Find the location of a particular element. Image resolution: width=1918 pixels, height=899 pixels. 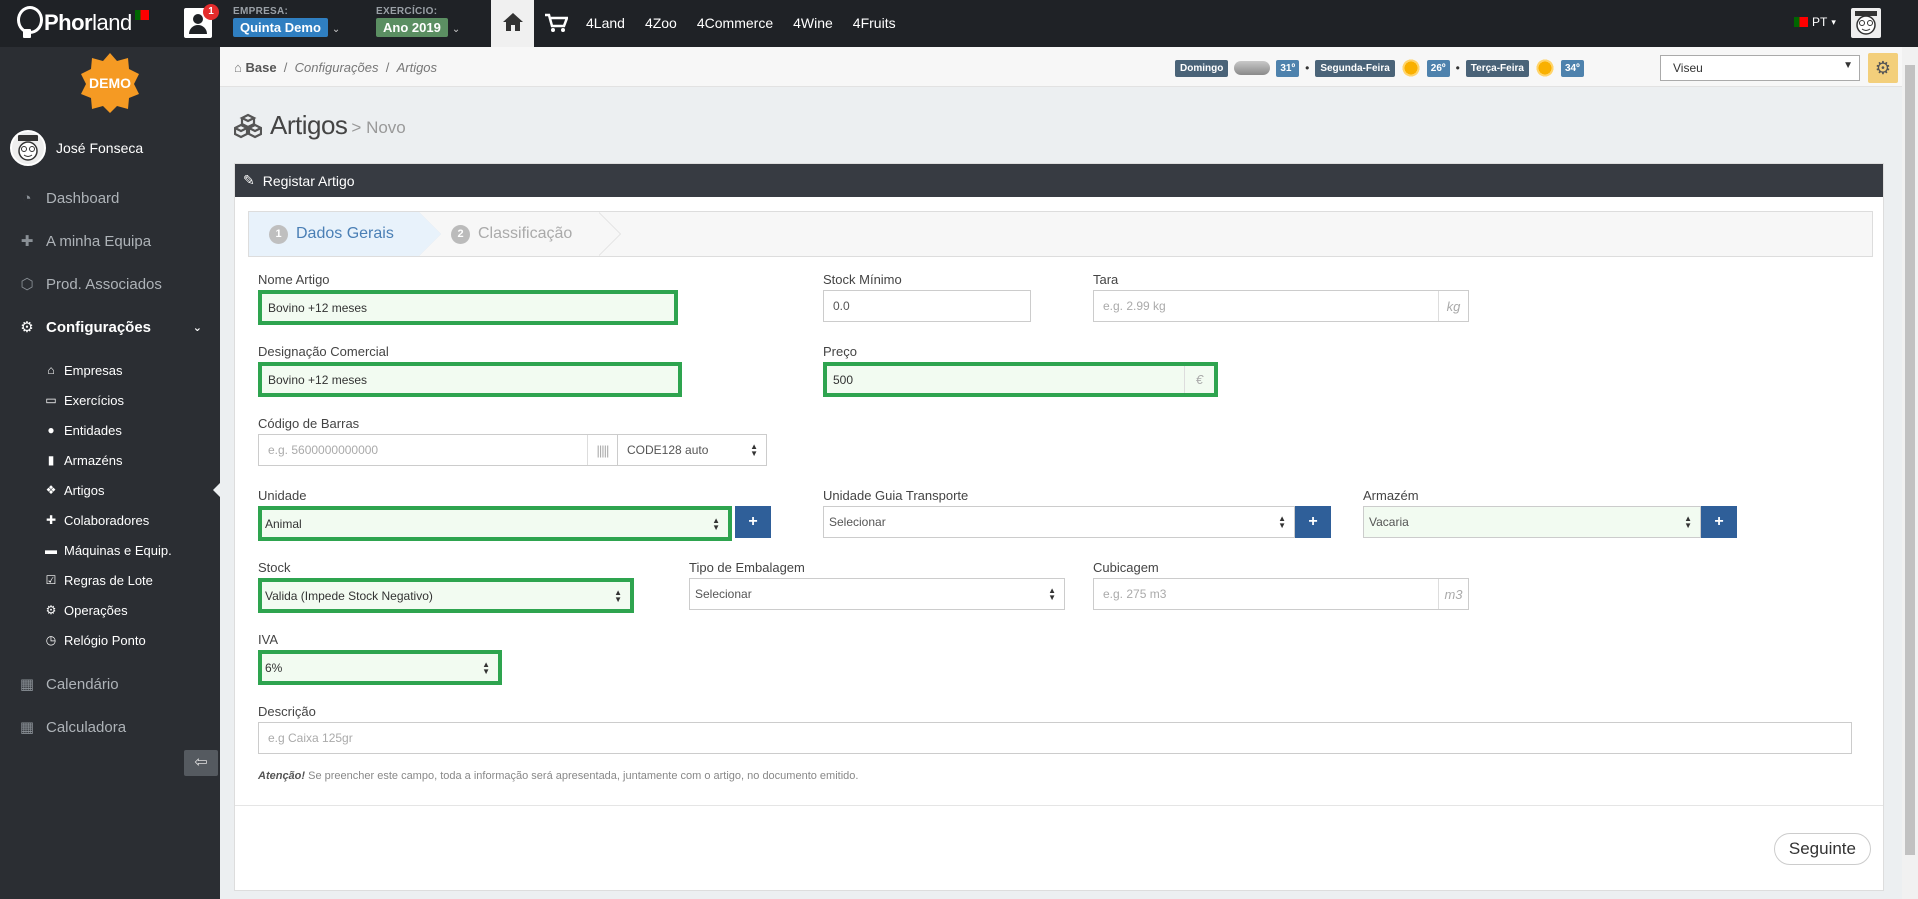

page-title-text: Artigos is located at coordinates (309, 125).